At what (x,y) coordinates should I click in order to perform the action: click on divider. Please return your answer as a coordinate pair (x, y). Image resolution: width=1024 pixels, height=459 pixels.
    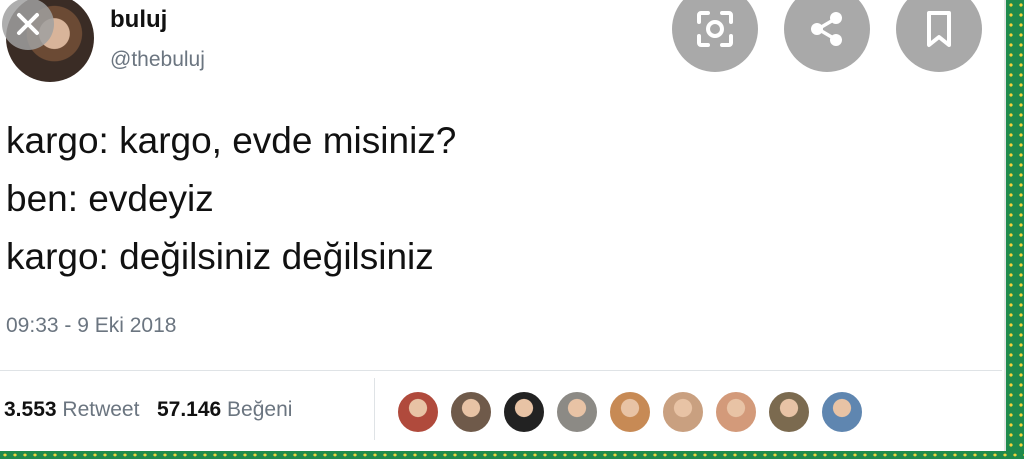
    Looking at the image, I should click on (501, 370).